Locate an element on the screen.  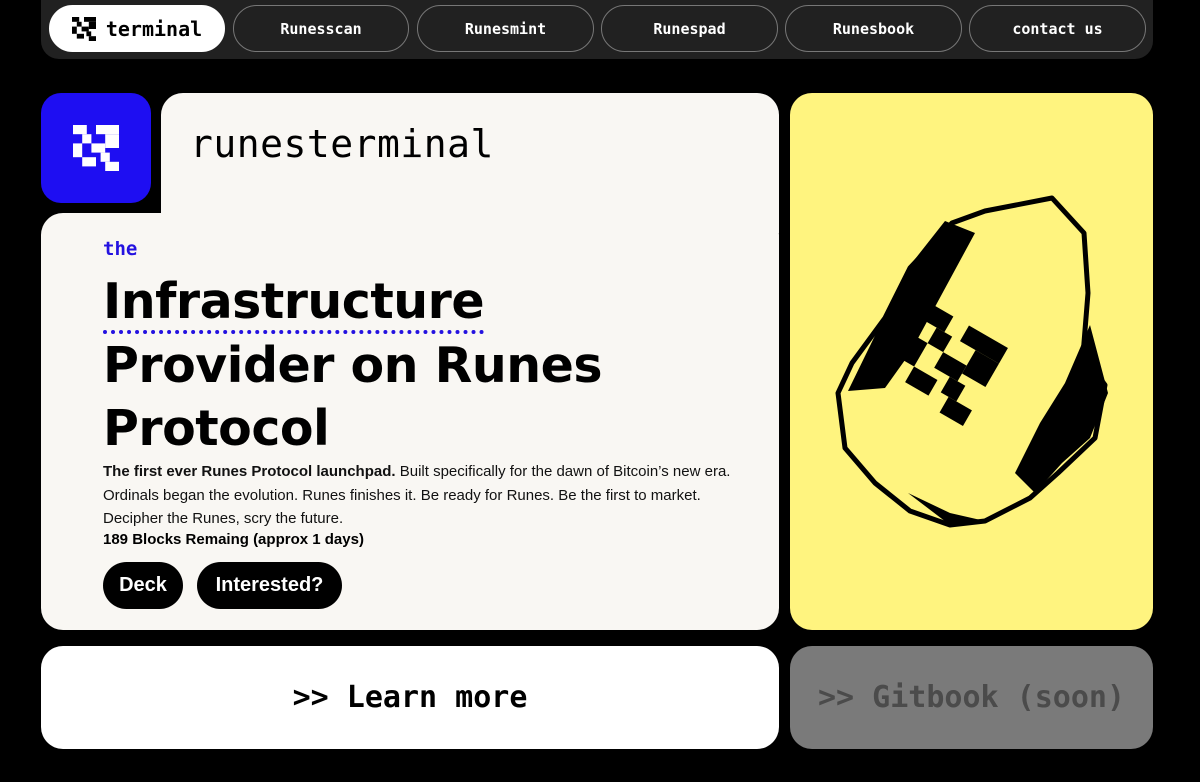
nav-item-runespad: Runespad is located at coordinates (689, 28).